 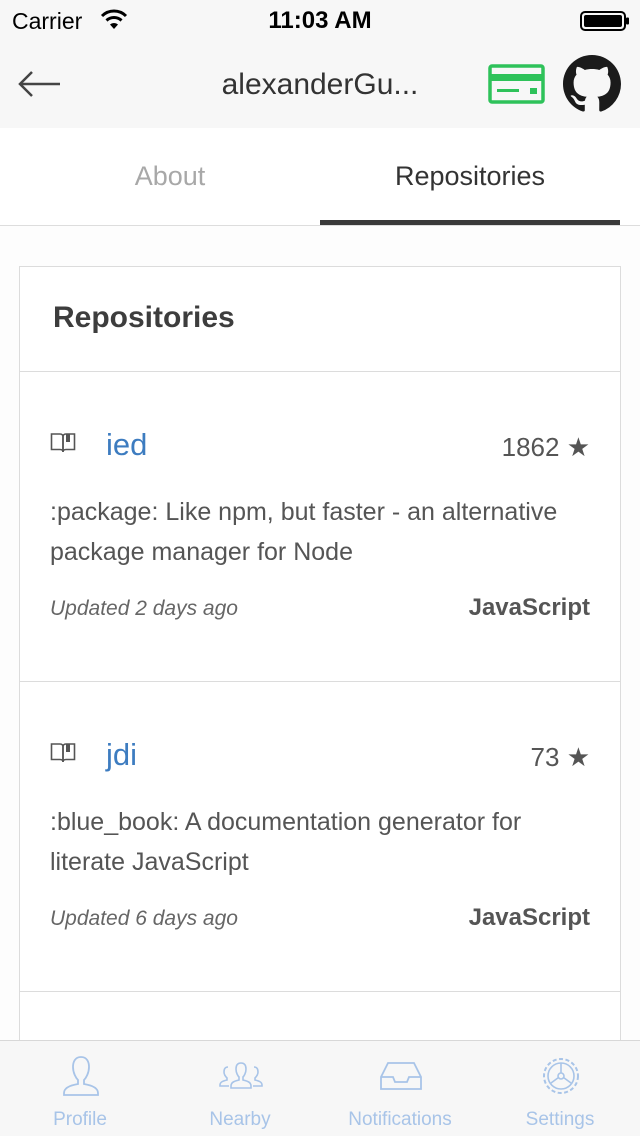 I want to click on nearby-icon, so click(x=241, y=1075).